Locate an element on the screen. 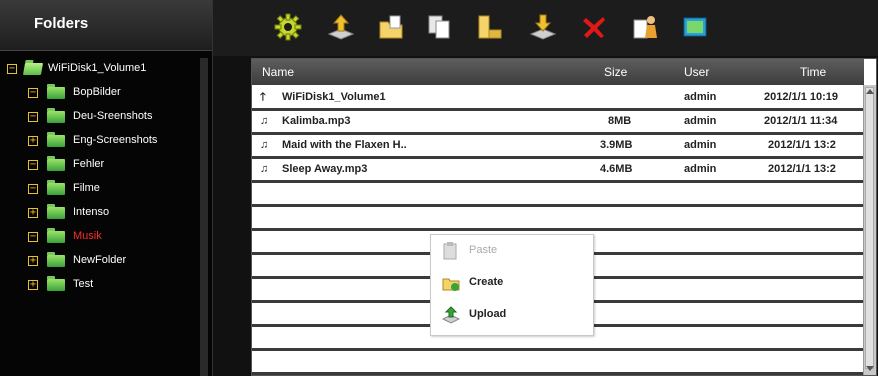 The height and width of the screenshot is (376, 878). copy-icon is located at coordinates (439, 27).